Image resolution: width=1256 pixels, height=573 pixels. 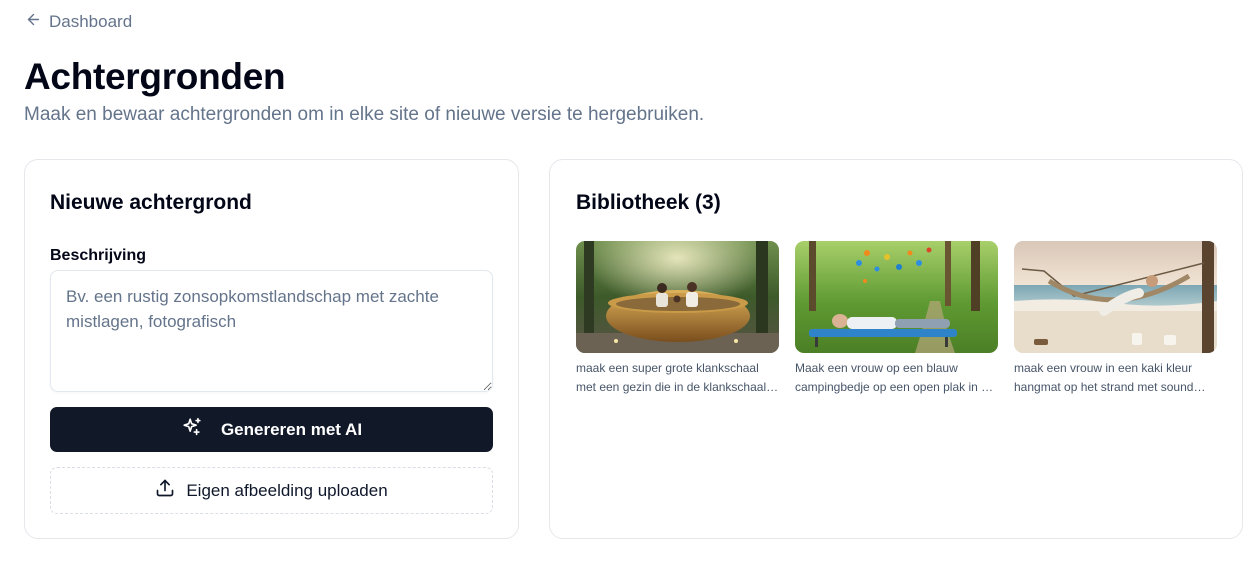 What do you see at coordinates (291, 429) in the screenshot?
I see `generate-button-label: Genereren met AI` at bounding box center [291, 429].